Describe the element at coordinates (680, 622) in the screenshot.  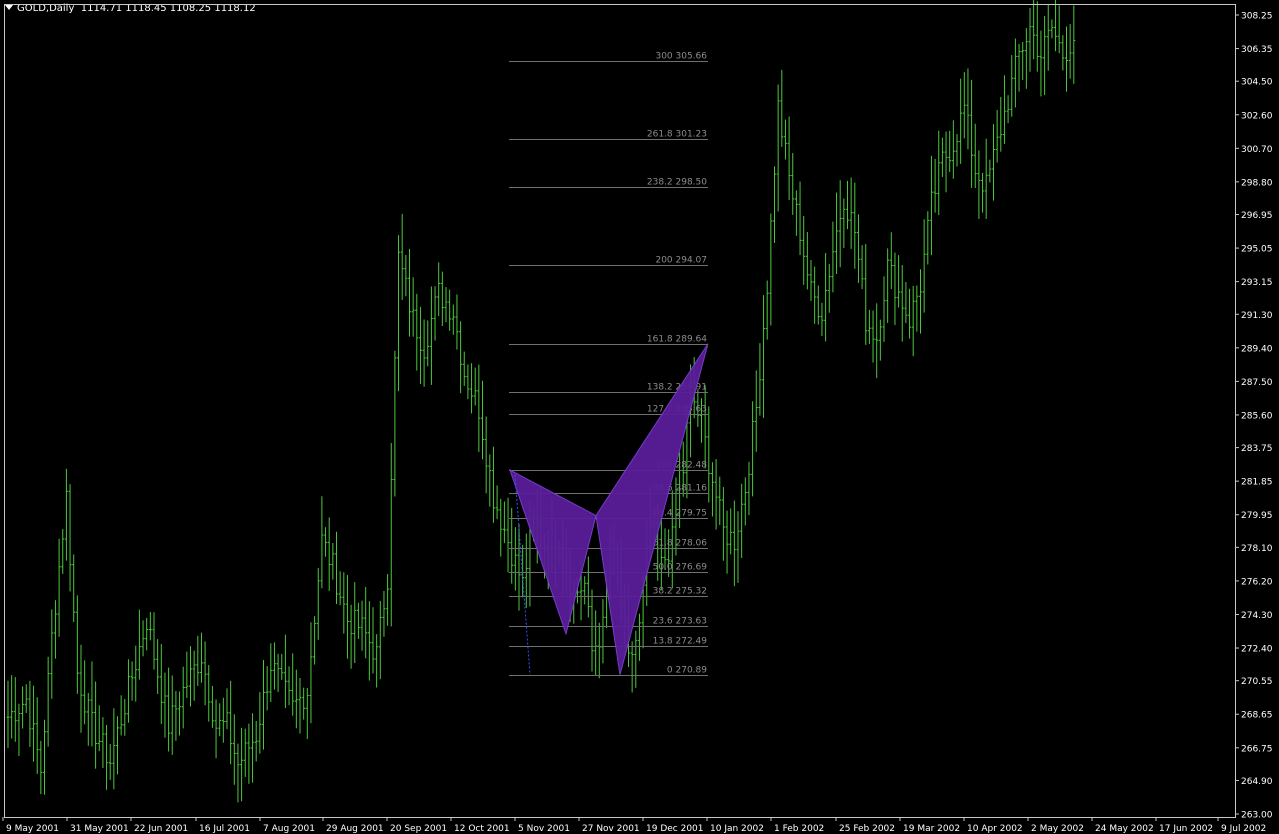
I see `fib-level-label: 23.6 273.63` at that location.